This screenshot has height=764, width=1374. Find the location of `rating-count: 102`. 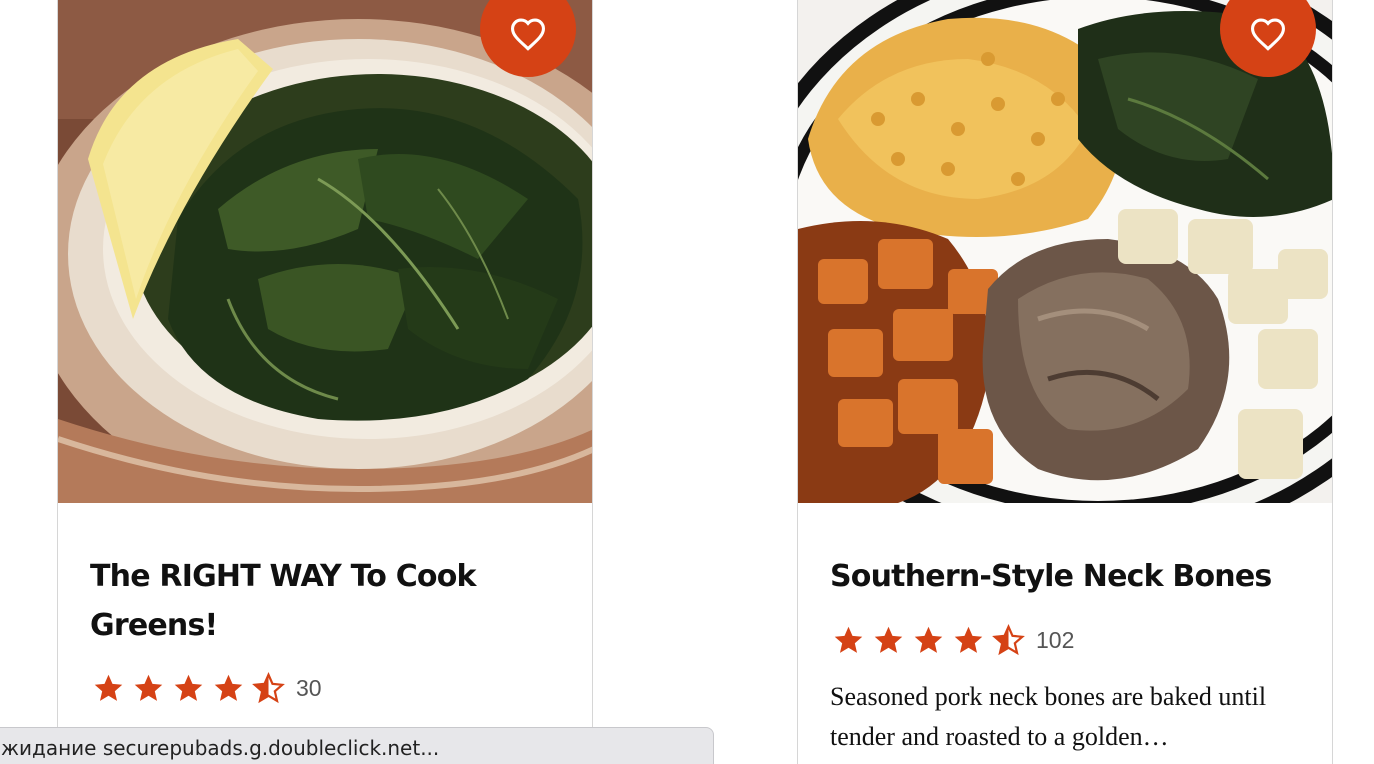

rating-count: 102 is located at coordinates (1055, 640).